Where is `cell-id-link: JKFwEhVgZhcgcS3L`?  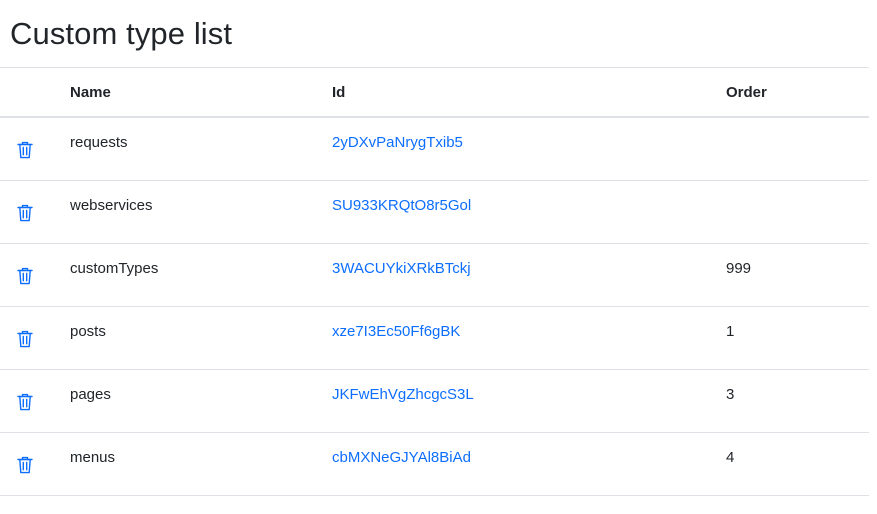
cell-id-link: JKFwEhVgZhcgcS3L is located at coordinates (403, 395).